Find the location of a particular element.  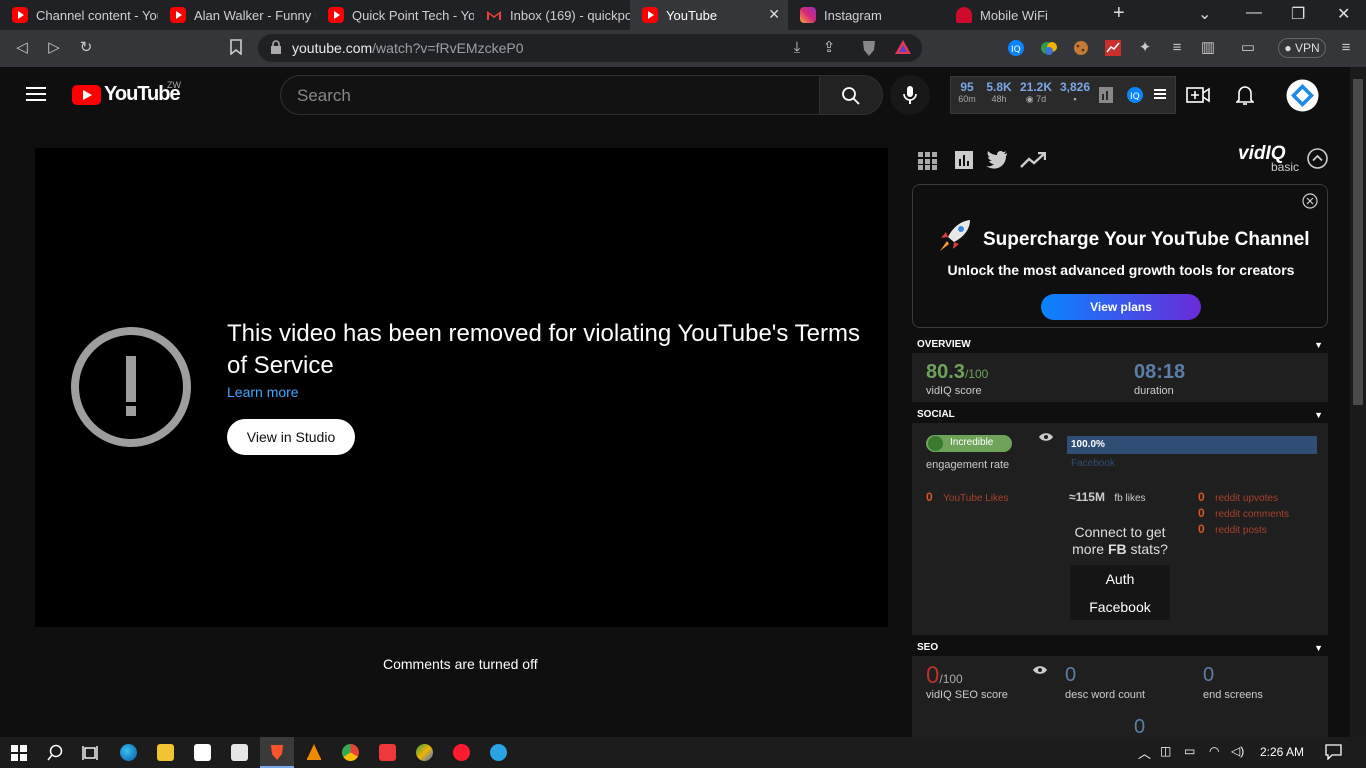

cookie-extension-icon is located at coordinates (1081, 48).